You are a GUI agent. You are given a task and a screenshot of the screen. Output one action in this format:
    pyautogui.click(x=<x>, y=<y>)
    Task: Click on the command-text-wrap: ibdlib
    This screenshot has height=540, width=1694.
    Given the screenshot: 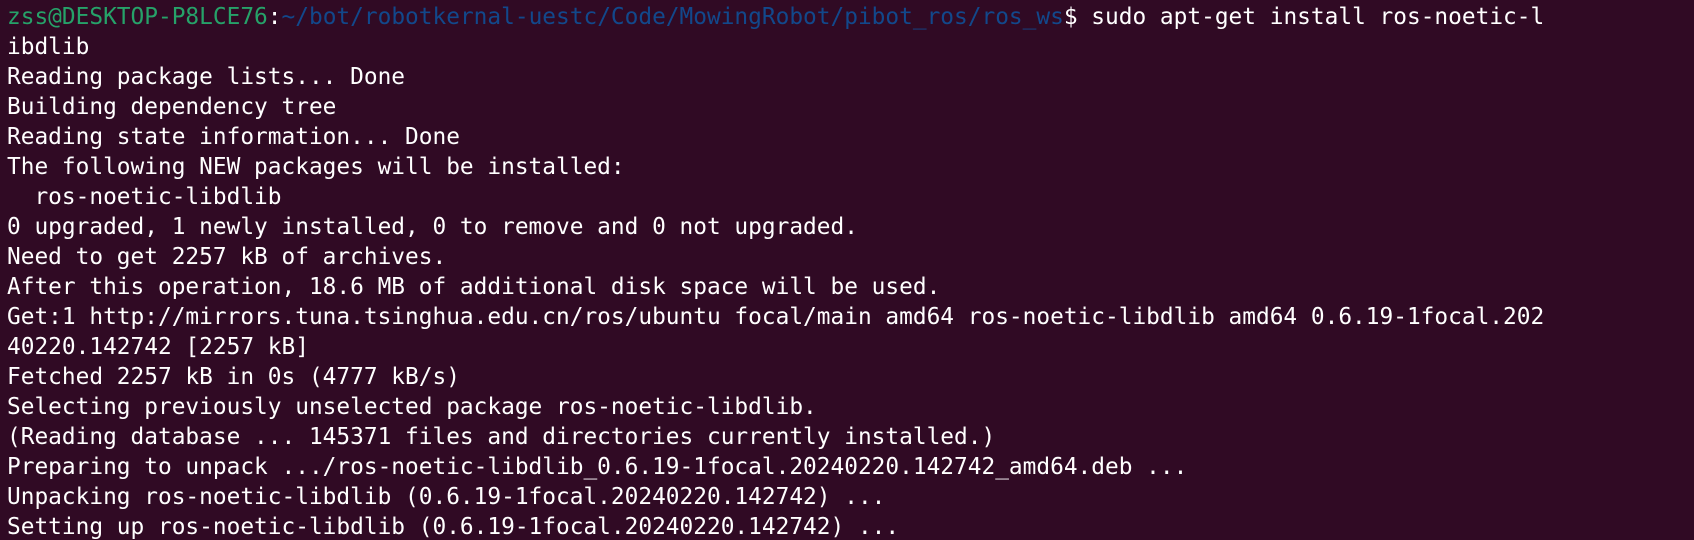 What is the action you would take?
    pyautogui.click(x=48, y=47)
    